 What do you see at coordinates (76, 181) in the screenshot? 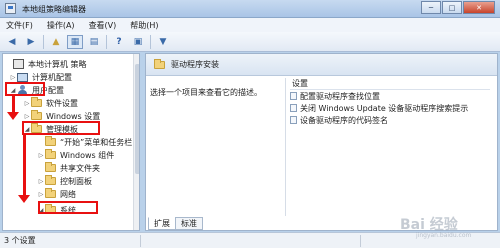
I see `tree-label: 控制面板` at bounding box center [76, 181].